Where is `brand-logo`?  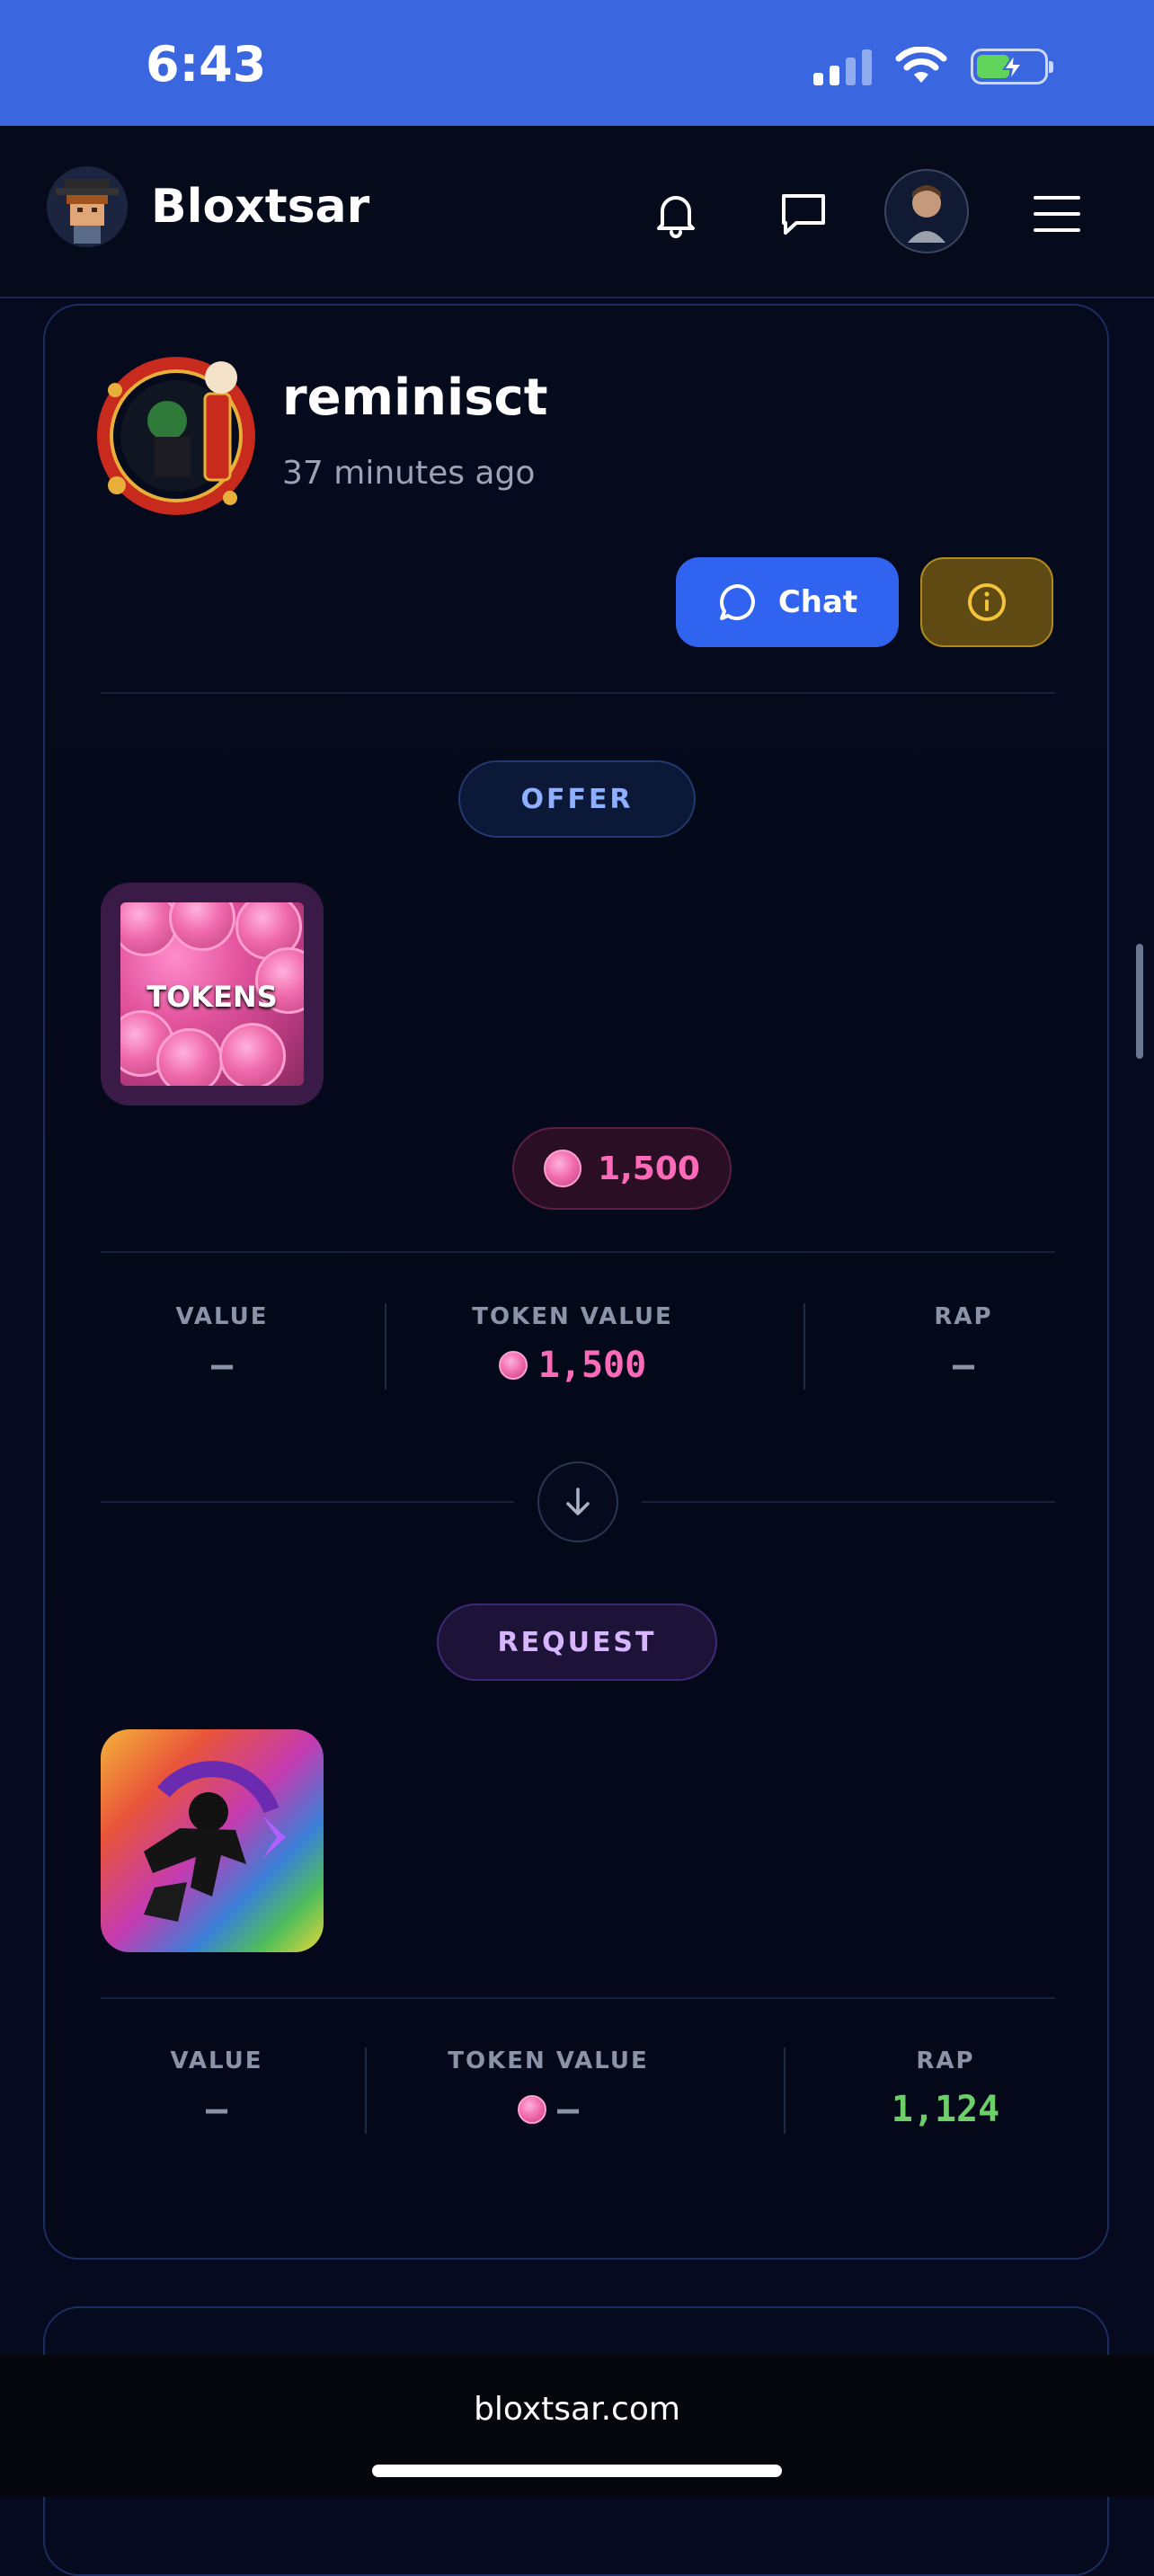
brand-logo is located at coordinates (87, 206).